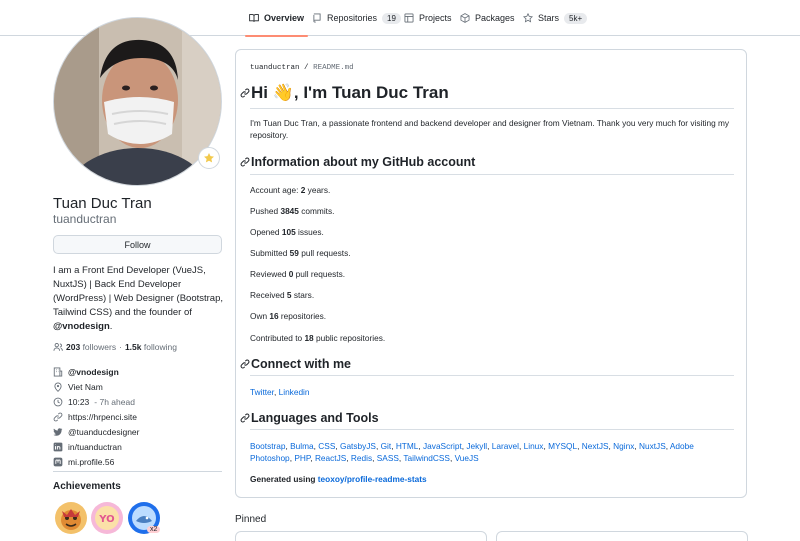 The width and height of the screenshot is (800, 541). I want to click on tab-stars: Stars 5k+, so click(555, 18).